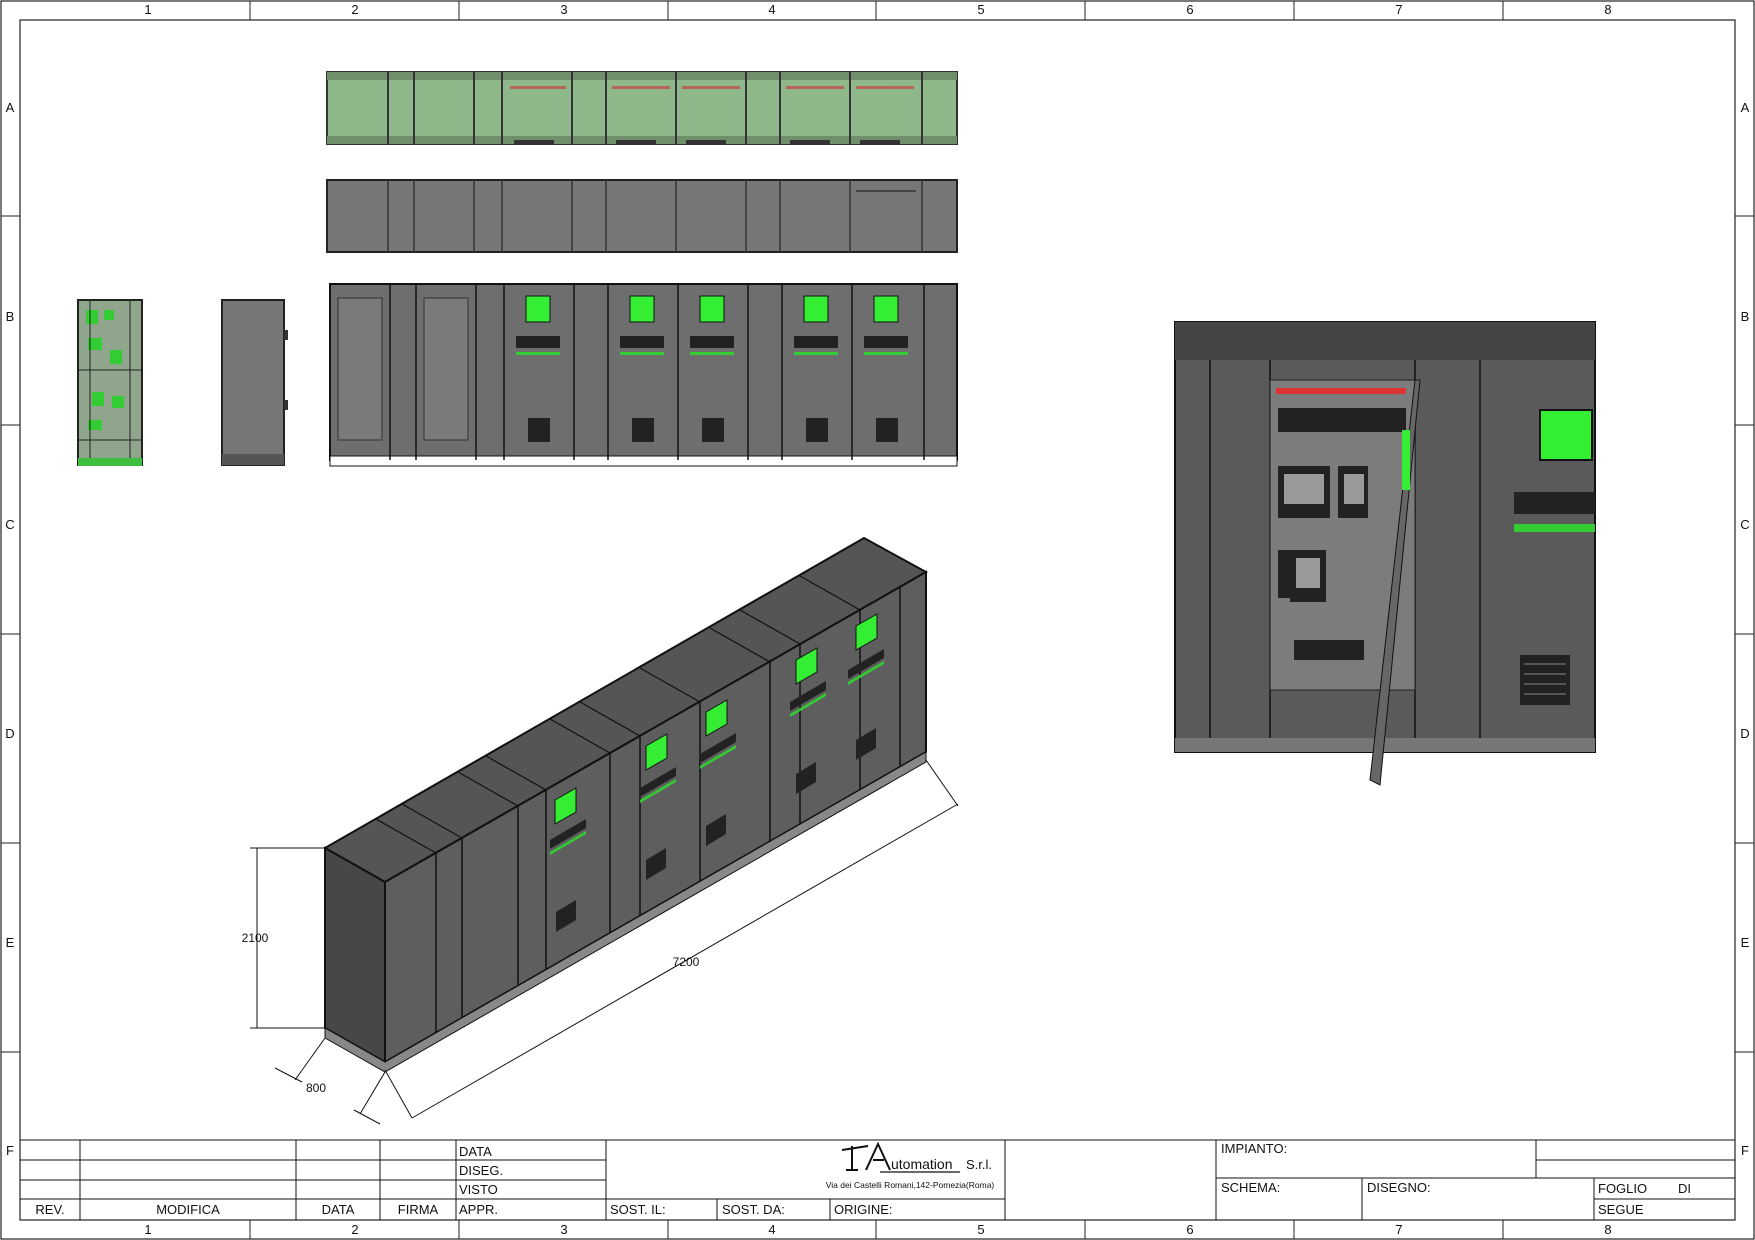  I want to click on isometric-view, so click(625, 804).